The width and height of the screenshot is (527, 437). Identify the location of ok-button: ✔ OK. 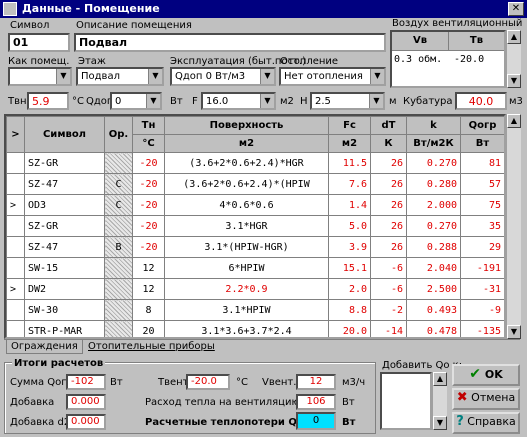
(486, 375).